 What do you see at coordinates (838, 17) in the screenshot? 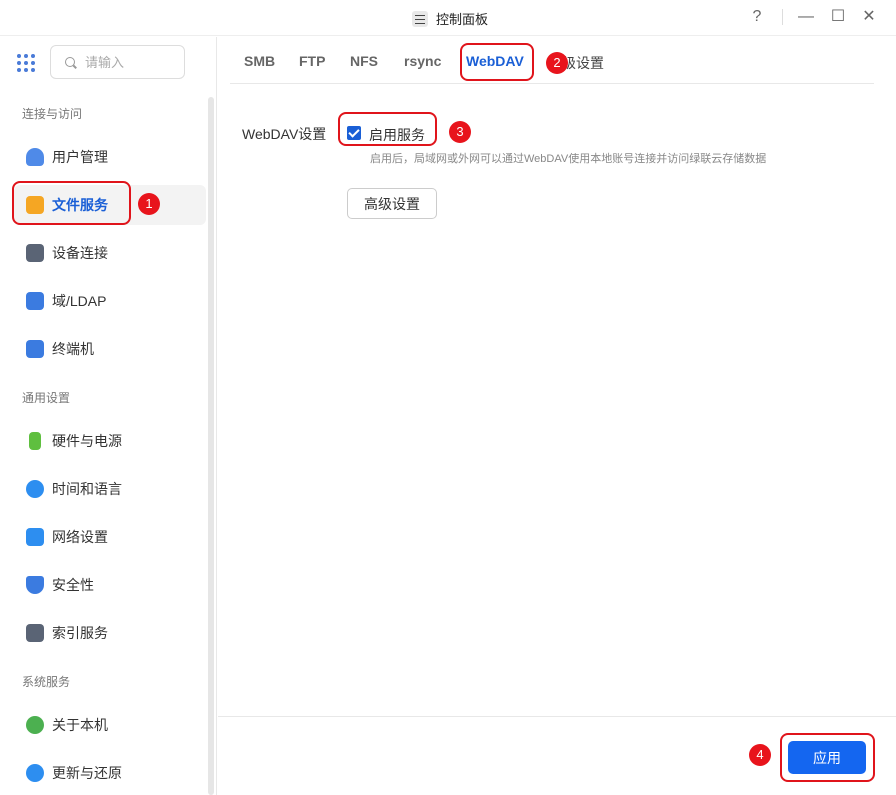
I see `maximize-icon: ☐` at bounding box center [838, 17].